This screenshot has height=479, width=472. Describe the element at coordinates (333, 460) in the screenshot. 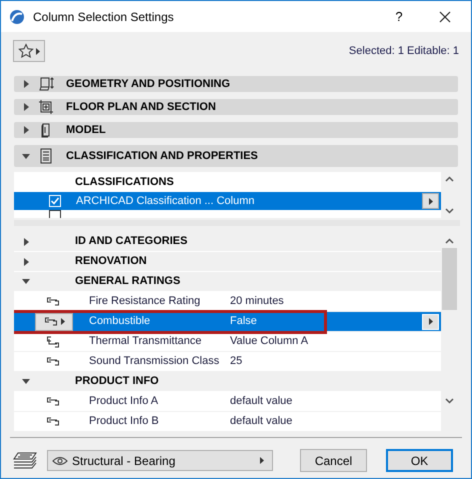

I see `dialog-button: Cancel` at that location.